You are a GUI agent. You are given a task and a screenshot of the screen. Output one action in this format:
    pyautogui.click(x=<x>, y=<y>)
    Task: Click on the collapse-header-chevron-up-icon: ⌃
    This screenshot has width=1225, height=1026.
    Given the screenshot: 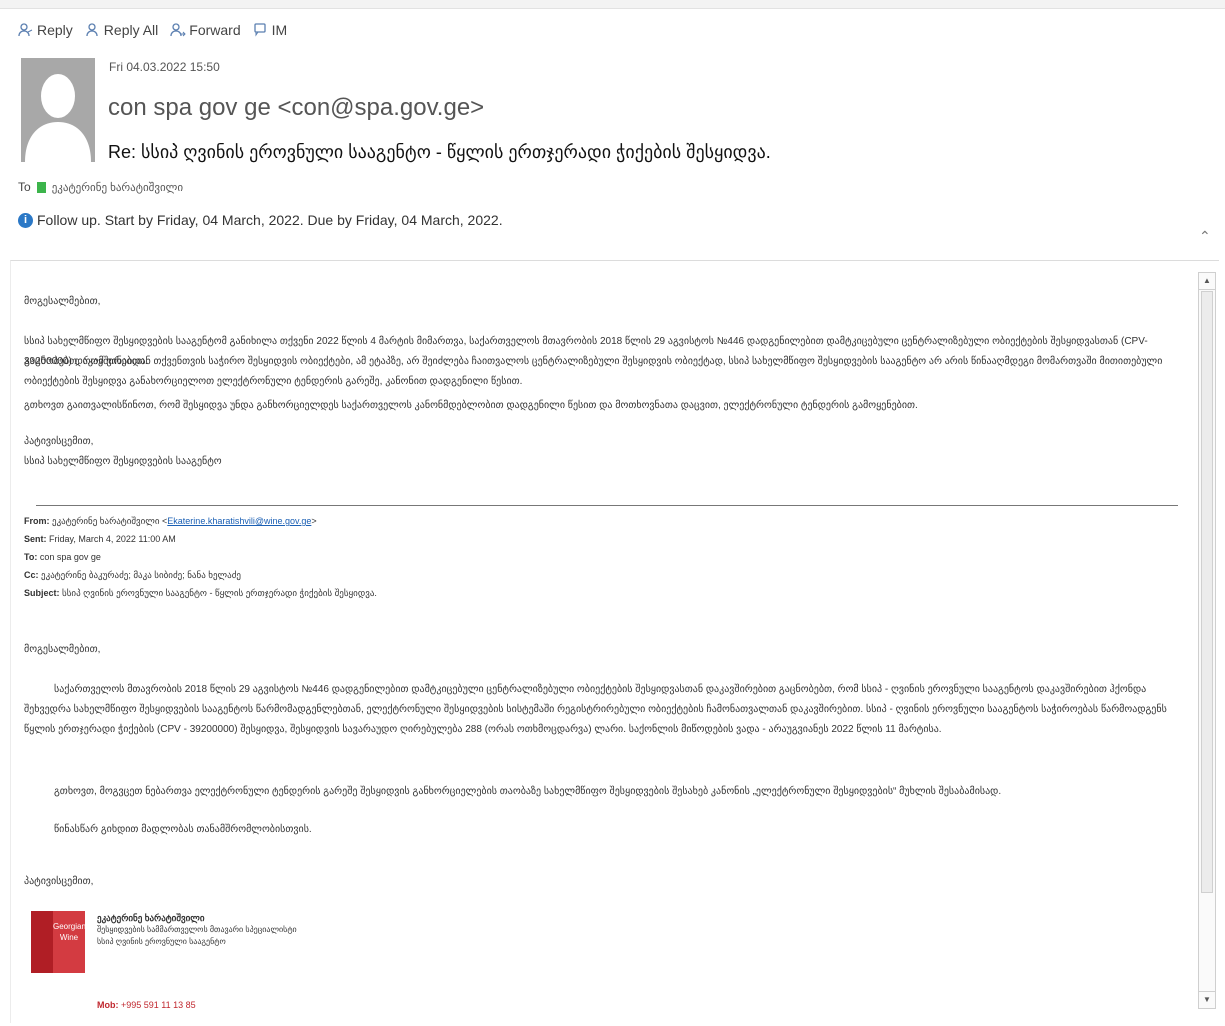 What is the action you would take?
    pyautogui.click(x=1205, y=236)
    